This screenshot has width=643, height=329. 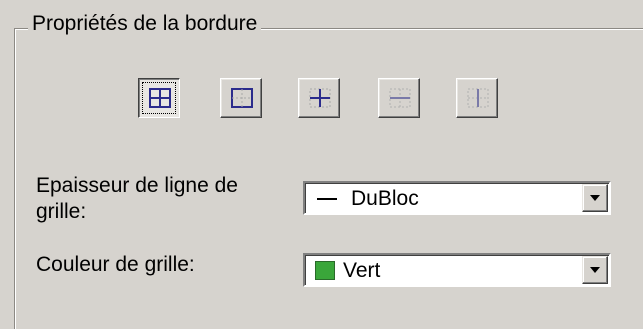 What do you see at coordinates (457, 198) in the screenshot?
I see `line-thickness-combobox: DuBloc` at bounding box center [457, 198].